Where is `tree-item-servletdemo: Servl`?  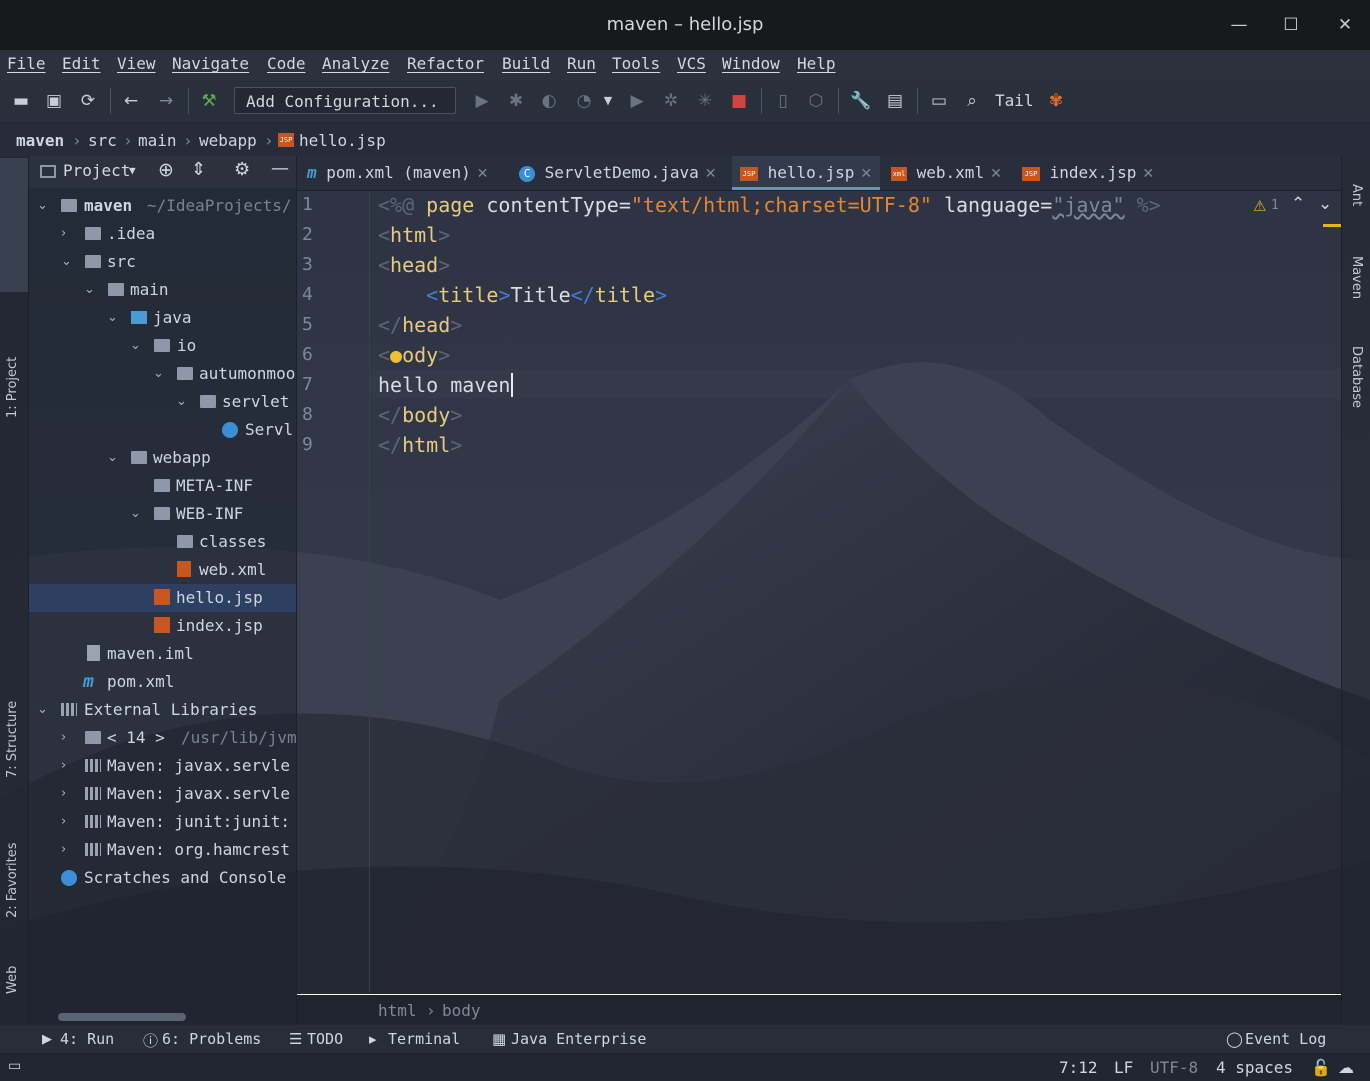 tree-item-servletdemo: Servl is located at coordinates (162, 430).